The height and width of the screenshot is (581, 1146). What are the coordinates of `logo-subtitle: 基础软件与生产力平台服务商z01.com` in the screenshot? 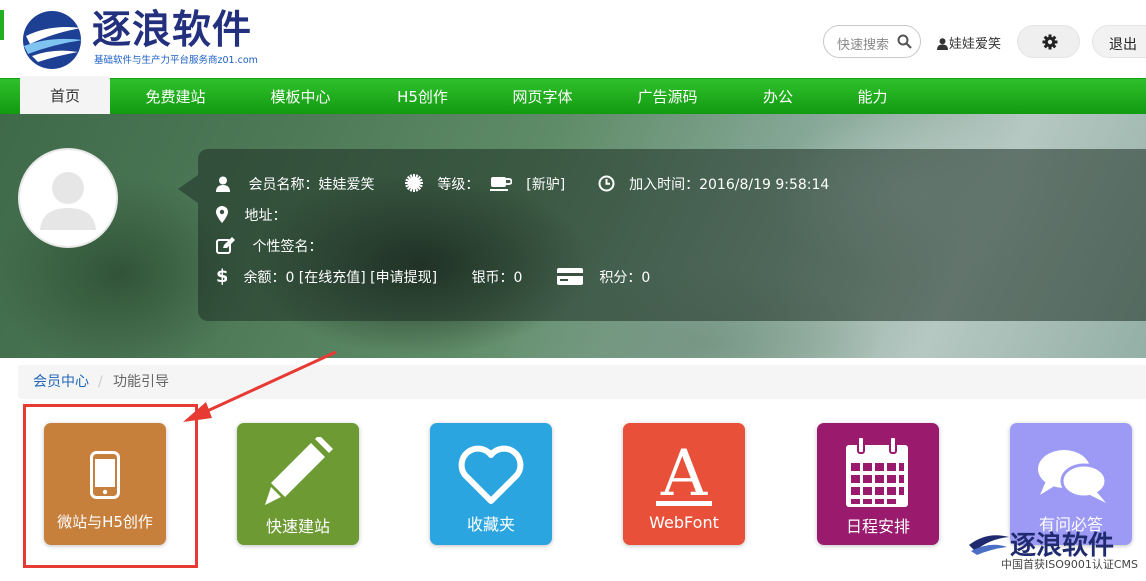 It's located at (176, 60).